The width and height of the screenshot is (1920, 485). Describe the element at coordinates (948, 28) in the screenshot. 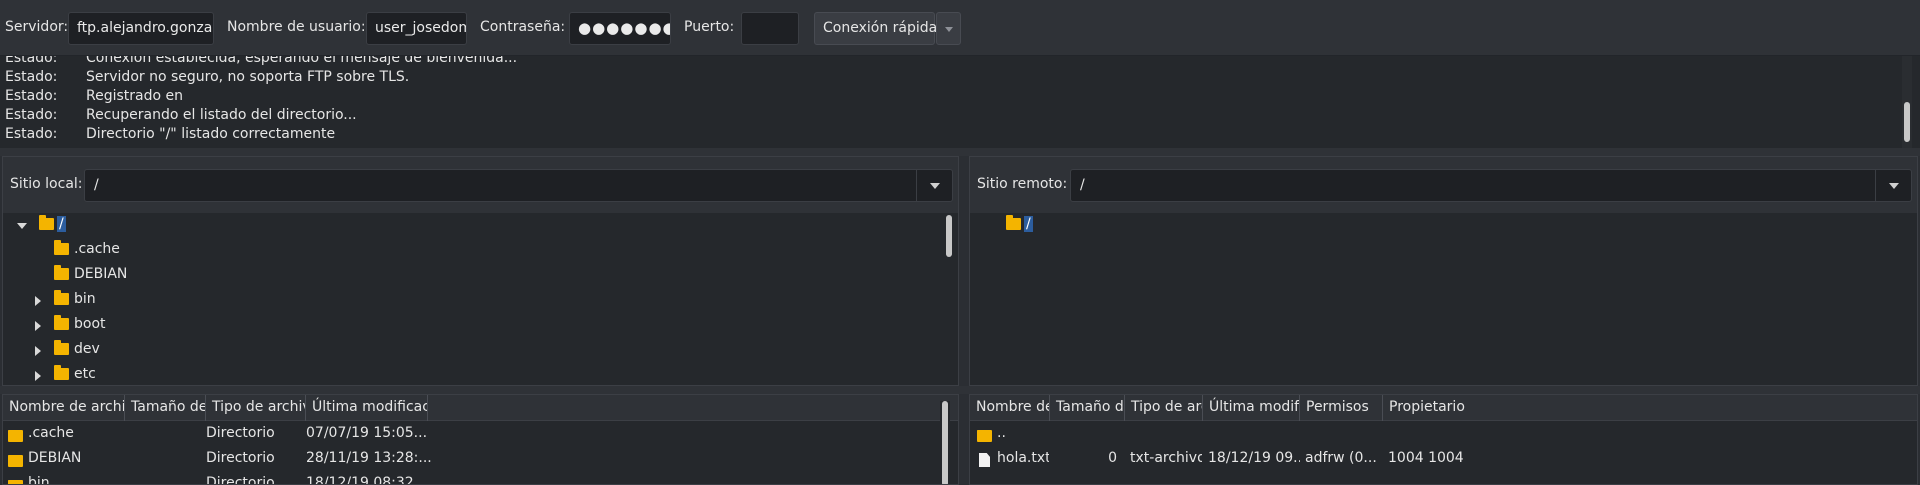

I see `quickconnect-history-dropdown` at that location.